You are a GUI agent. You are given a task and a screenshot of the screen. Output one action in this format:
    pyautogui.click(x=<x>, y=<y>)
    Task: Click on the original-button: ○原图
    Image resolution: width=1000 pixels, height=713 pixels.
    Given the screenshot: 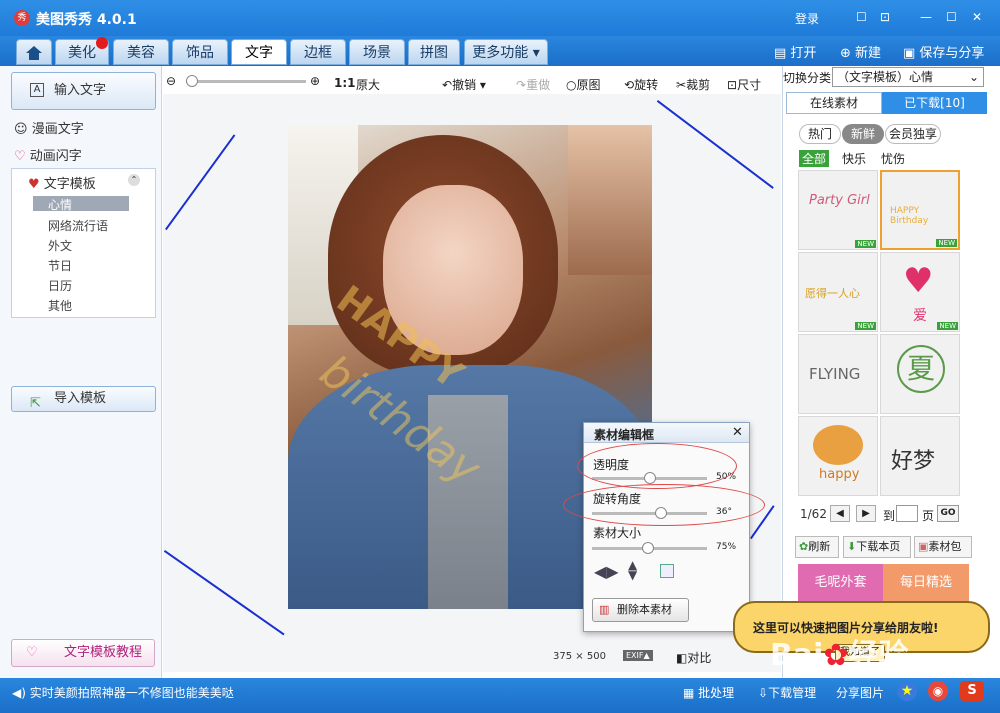 What is the action you would take?
    pyautogui.click(x=583, y=84)
    